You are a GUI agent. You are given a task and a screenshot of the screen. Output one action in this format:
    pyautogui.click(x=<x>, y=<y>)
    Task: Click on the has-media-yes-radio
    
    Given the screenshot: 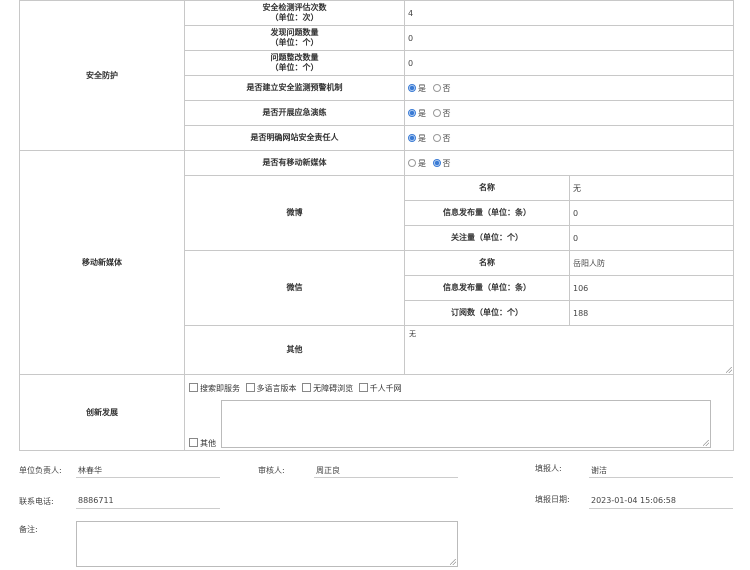 What is the action you would take?
    pyautogui.click(x=412, y=162)
    